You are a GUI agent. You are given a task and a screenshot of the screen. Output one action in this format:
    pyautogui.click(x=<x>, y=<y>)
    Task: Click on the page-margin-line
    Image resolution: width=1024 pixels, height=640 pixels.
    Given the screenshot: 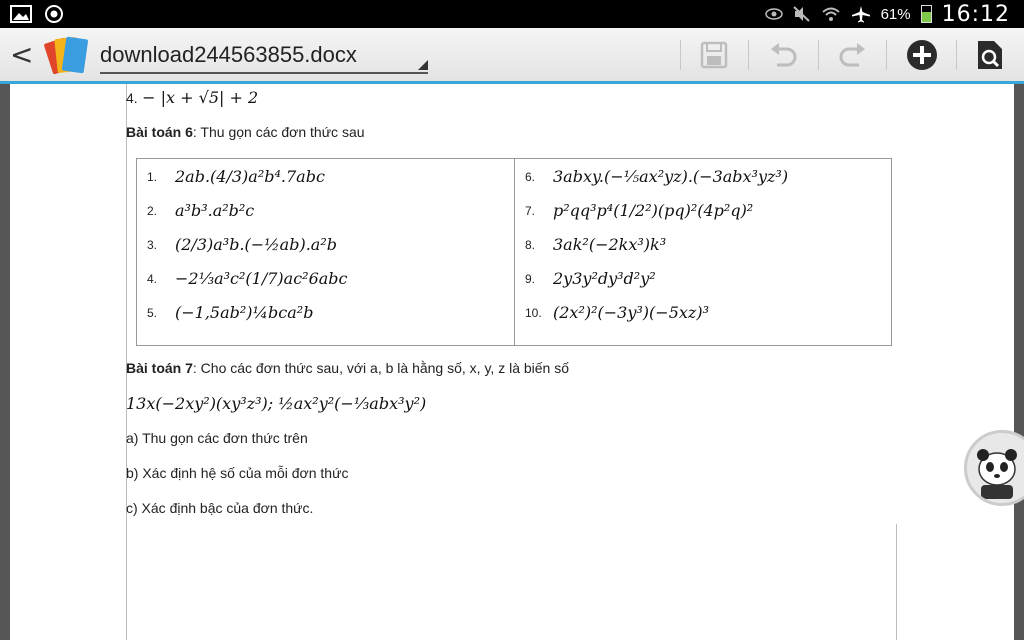 What is the action you would take?
    pyautogui.click(x=896, y=582)
    